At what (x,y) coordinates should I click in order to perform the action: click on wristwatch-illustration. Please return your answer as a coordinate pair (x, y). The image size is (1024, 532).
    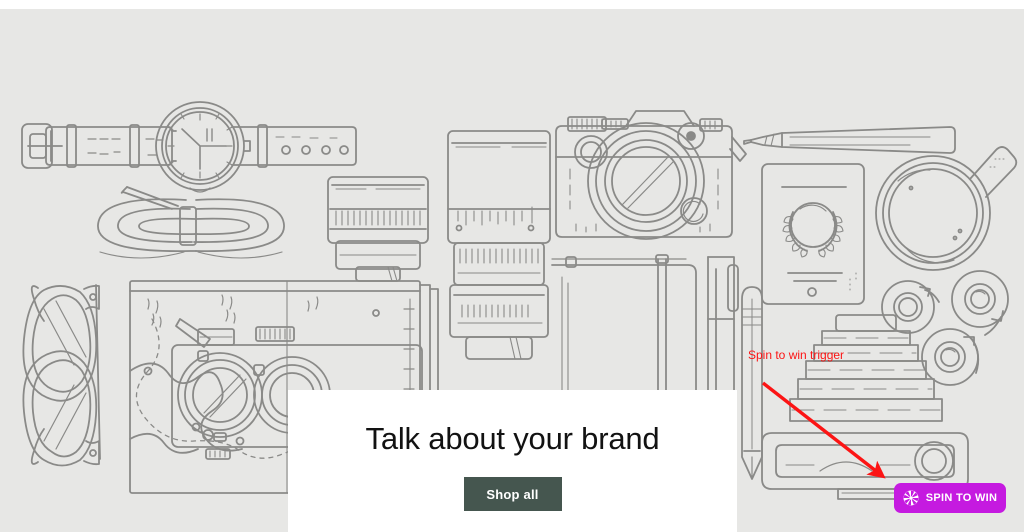
    Looking at the image, I should click on (189, 147).